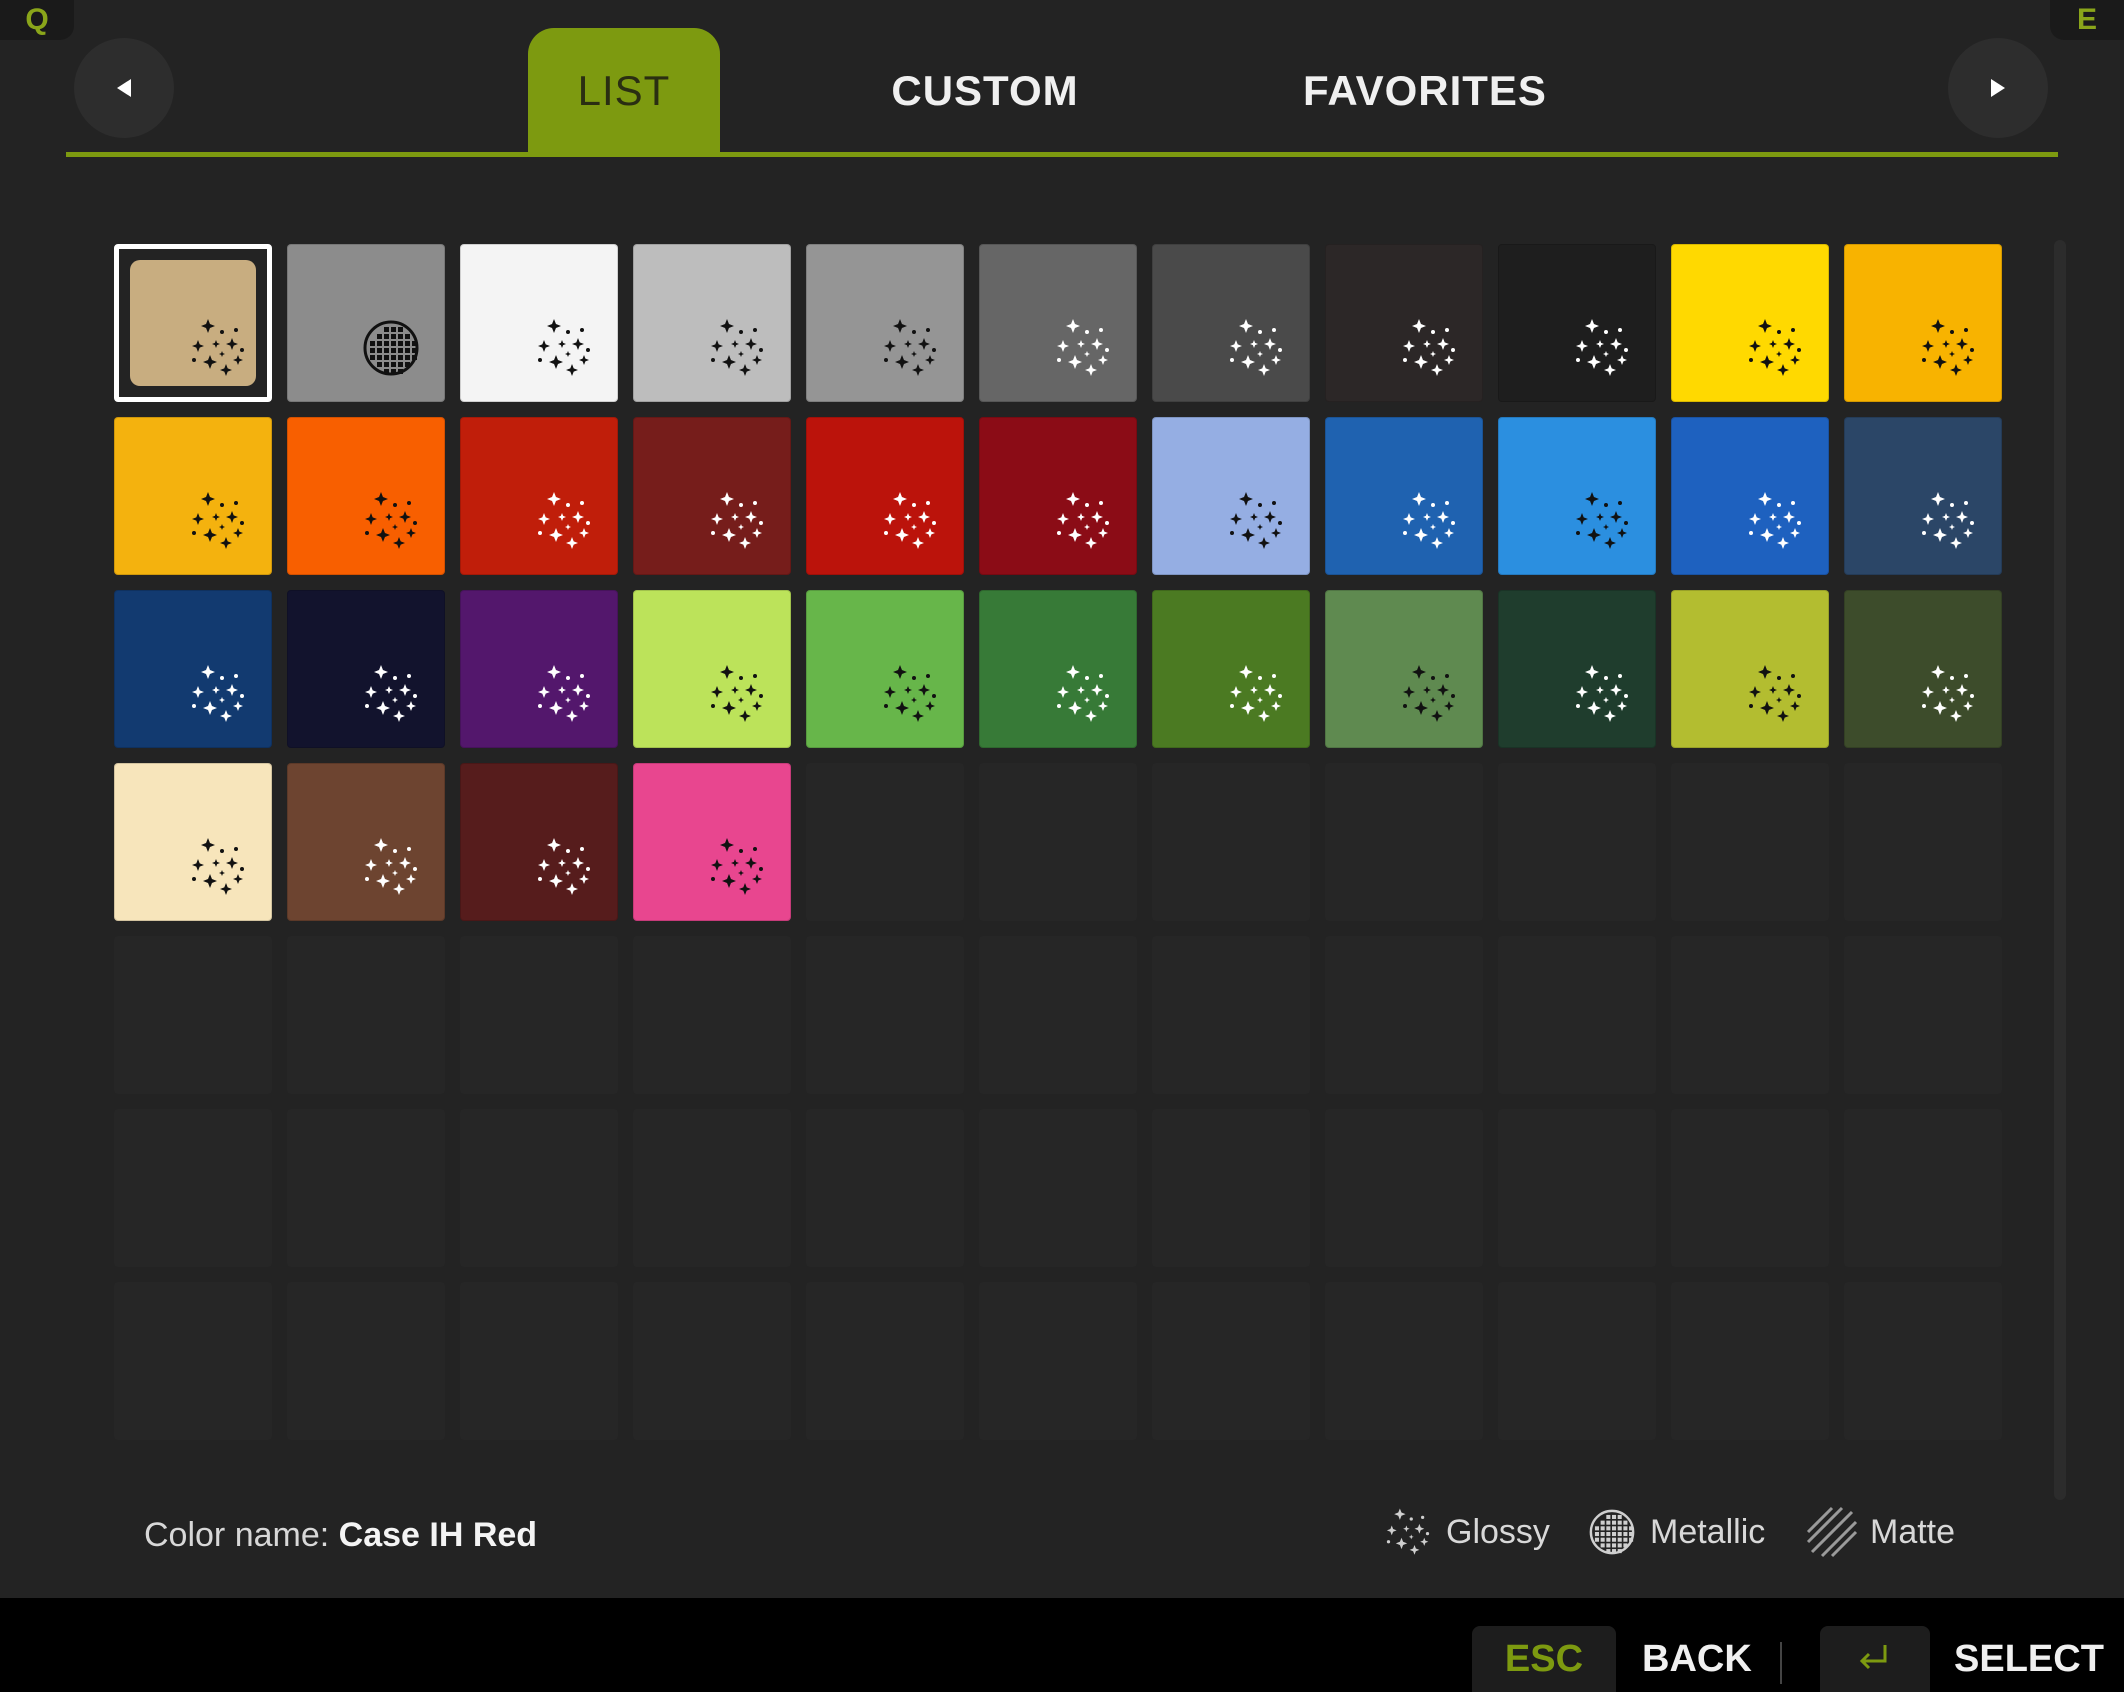 The height and width of the screenshot is (1692, 2124). I want to click on tab-list: LIST, so click(624, 91).